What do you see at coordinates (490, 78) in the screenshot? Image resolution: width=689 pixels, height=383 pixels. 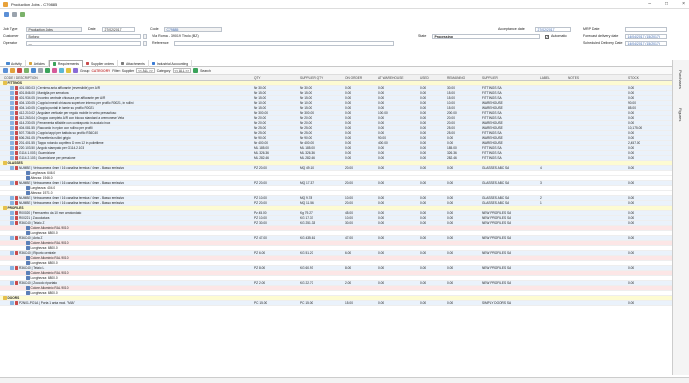 I see `col-supplier: SUPPLIER` at bounding box center [490, 78].